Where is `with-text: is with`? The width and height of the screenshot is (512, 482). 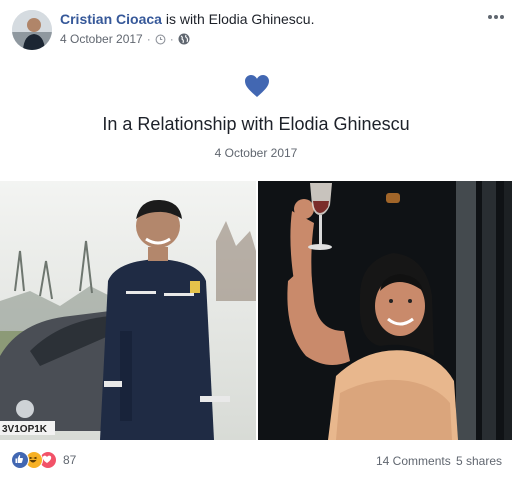 with-text: is with is located at coordinates (185, 19).